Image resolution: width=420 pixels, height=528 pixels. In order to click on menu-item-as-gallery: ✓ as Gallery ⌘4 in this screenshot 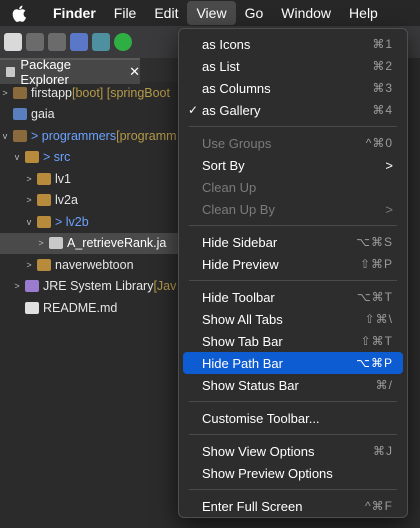, I will do `click(293, 110)`.